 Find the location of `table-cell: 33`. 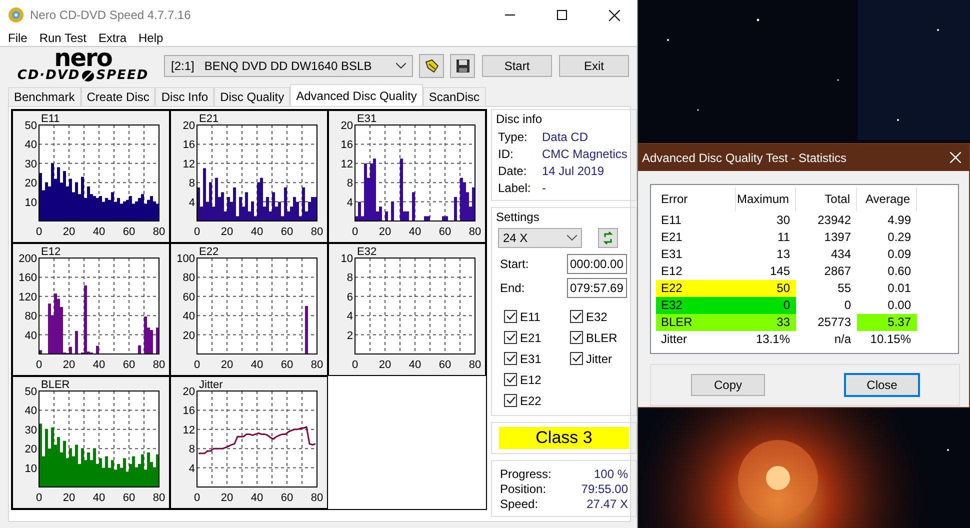

table-cell: 33 is located at coordinates (766, 322).